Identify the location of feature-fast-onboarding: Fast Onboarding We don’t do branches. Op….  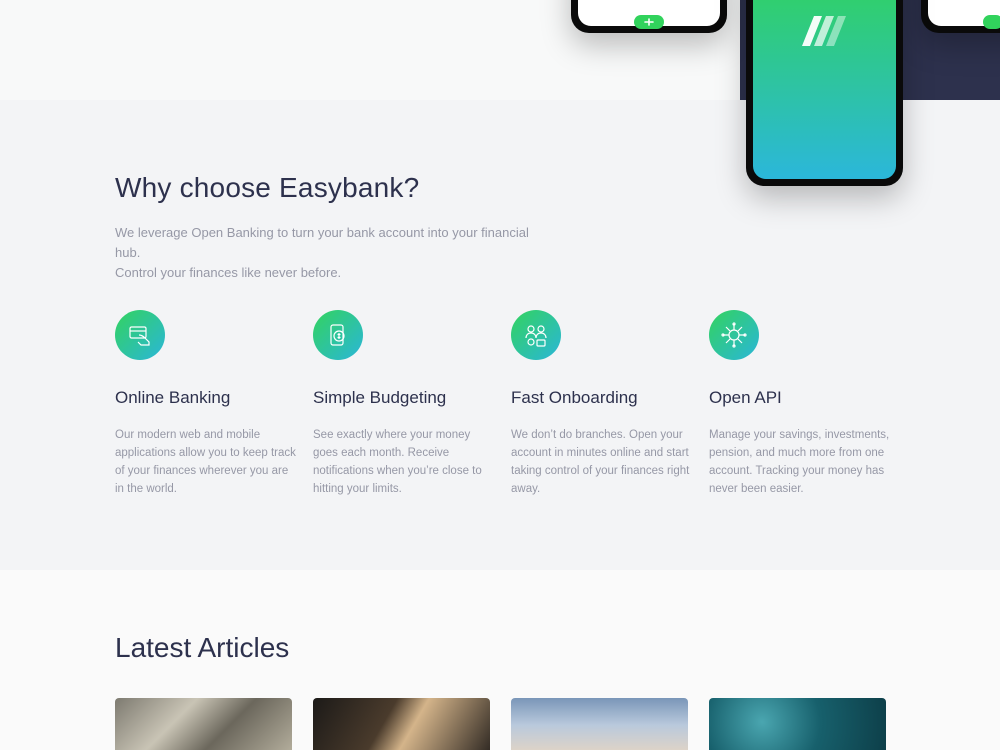
(603, 404).